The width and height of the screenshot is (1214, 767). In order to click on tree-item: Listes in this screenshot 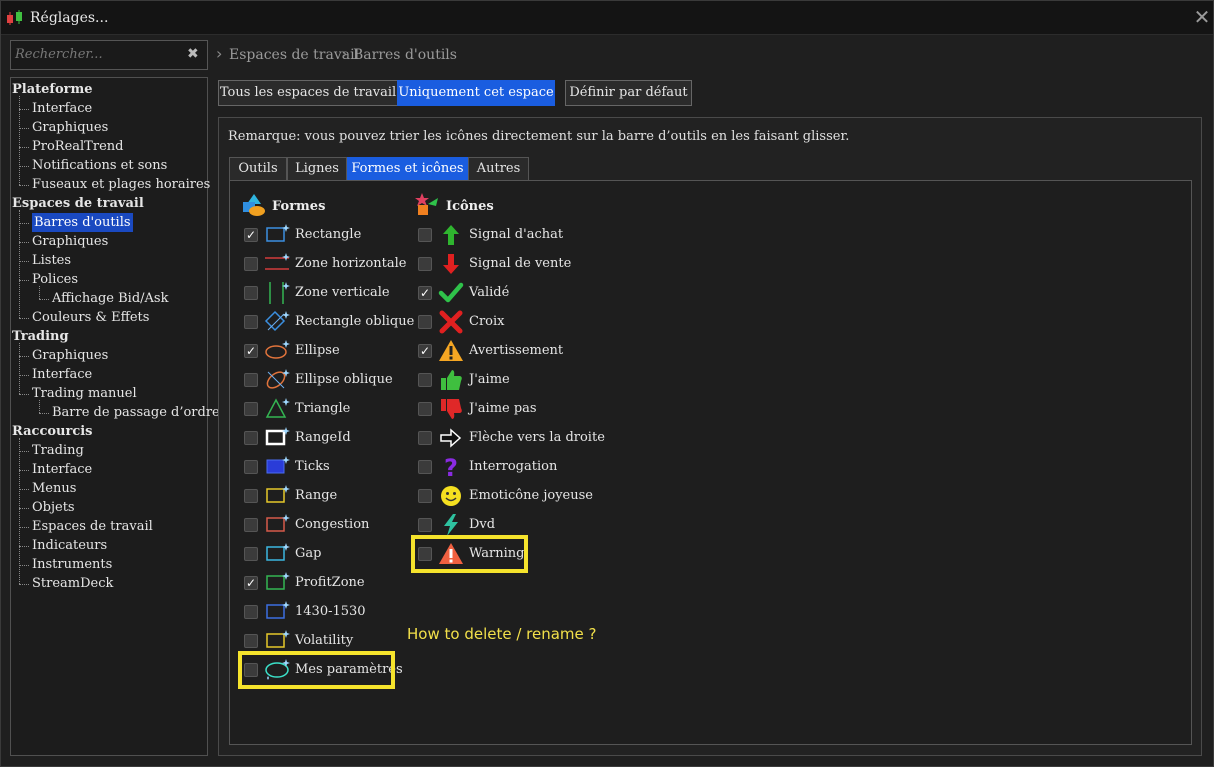, I will do `click(51, 260)`.